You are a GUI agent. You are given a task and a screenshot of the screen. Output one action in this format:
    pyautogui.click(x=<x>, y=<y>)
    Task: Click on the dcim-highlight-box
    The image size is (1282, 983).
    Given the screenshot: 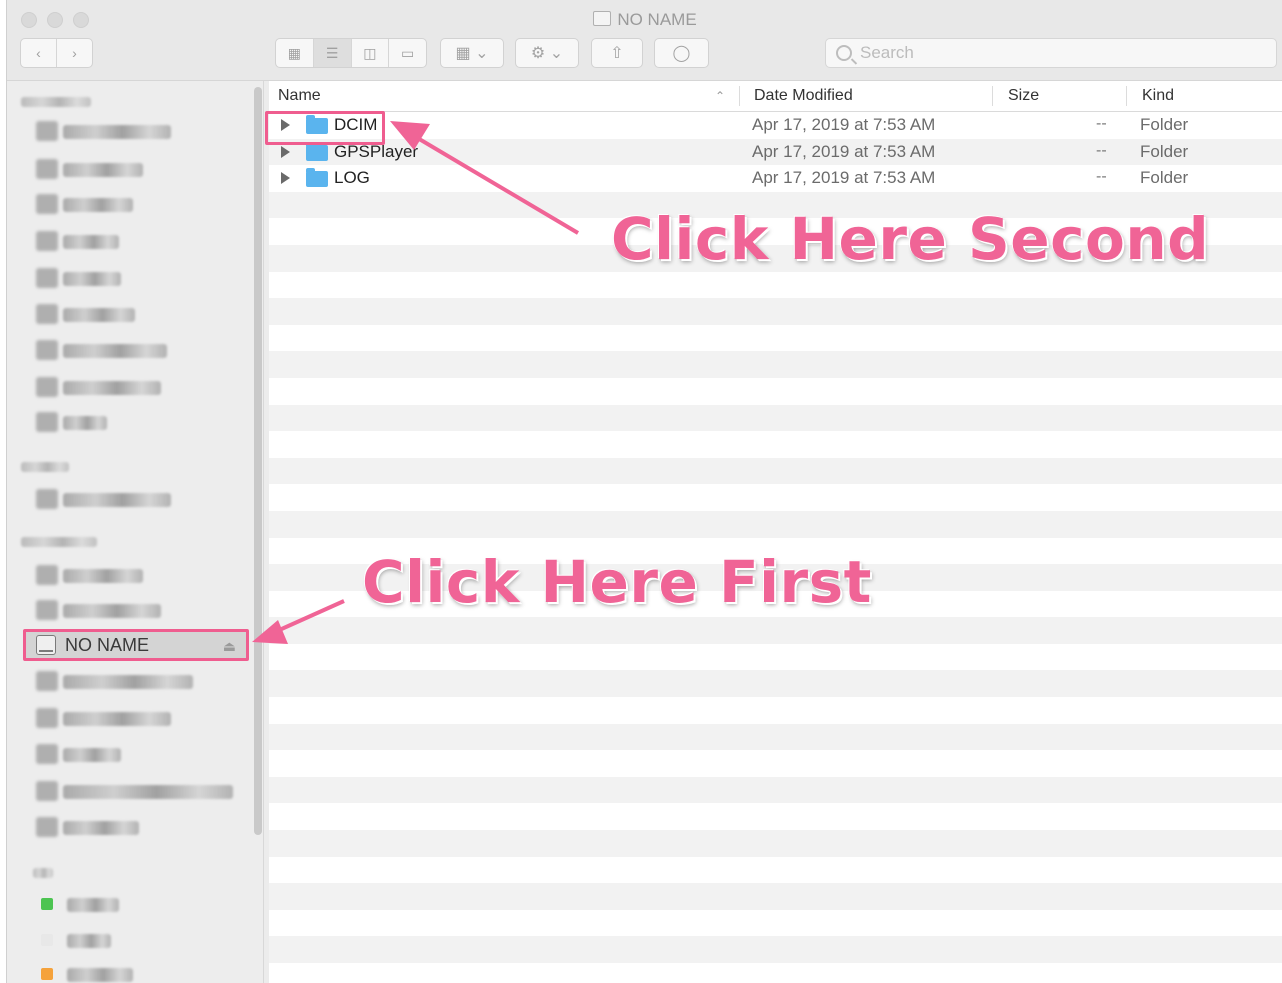 What is the action you would take?
    pyautogui.click(x=325, y=128)
    